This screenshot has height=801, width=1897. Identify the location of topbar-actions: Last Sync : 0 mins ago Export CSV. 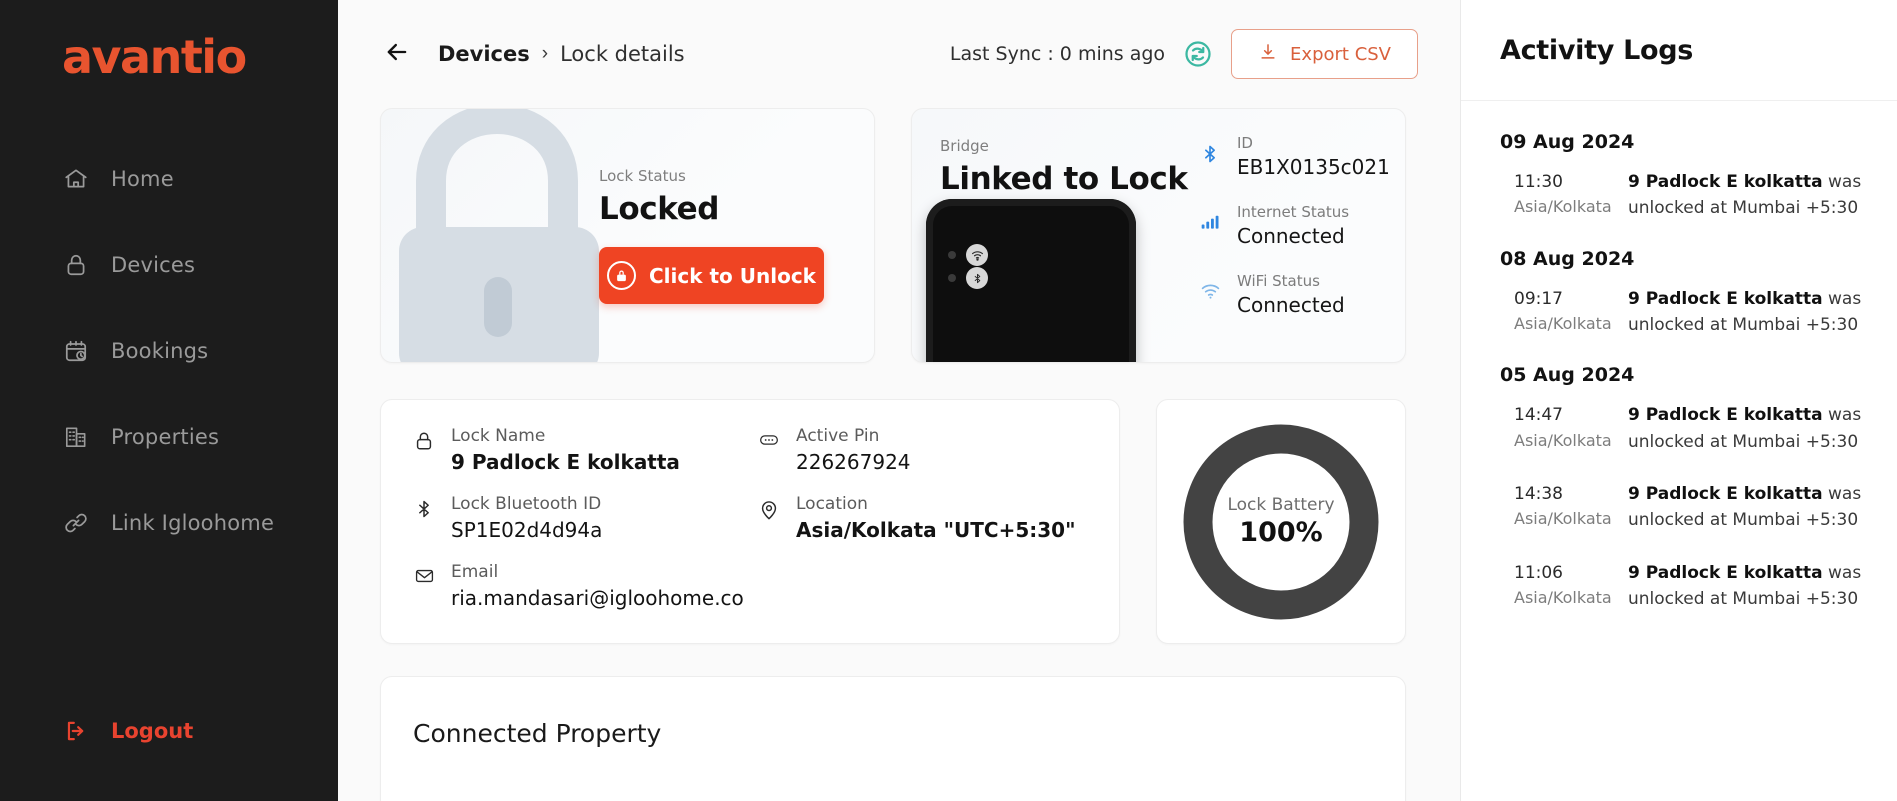
(1184, 54).